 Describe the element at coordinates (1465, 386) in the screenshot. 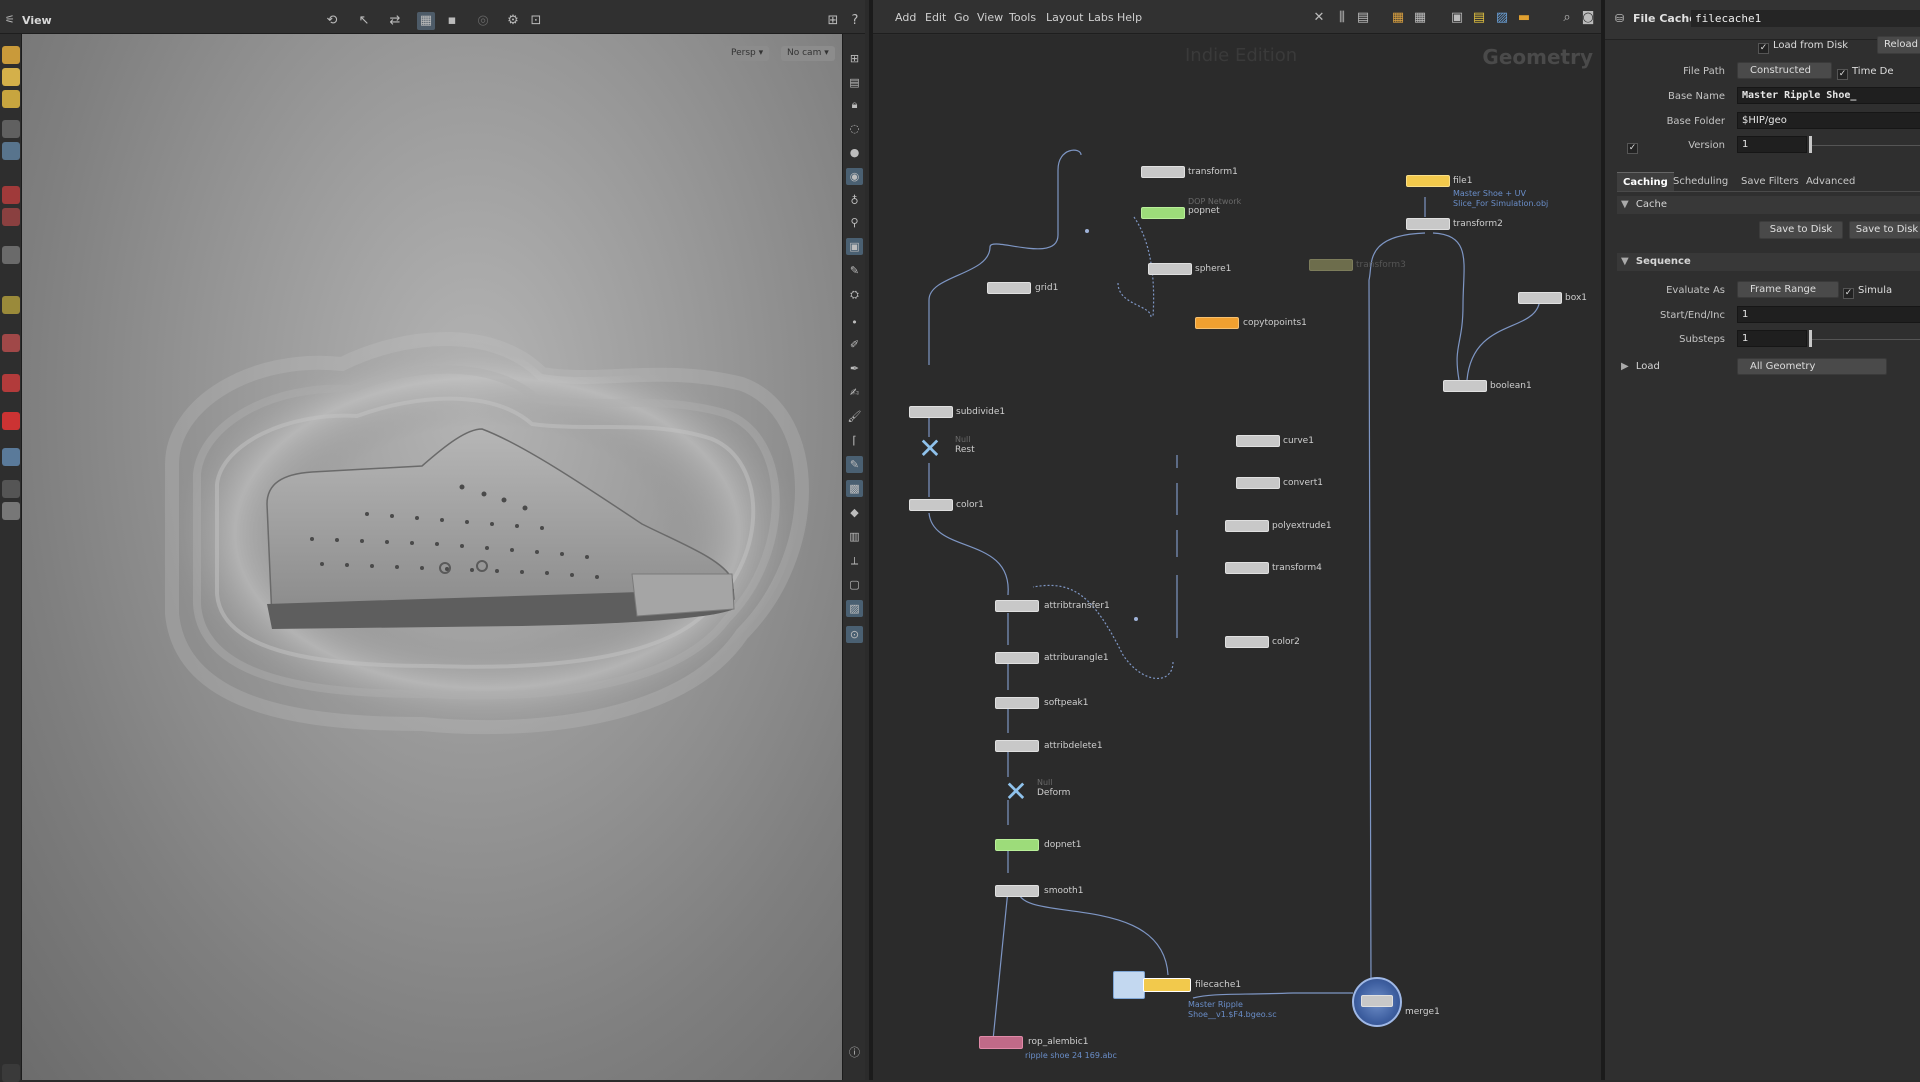

I see `node-boolean1` at that location.